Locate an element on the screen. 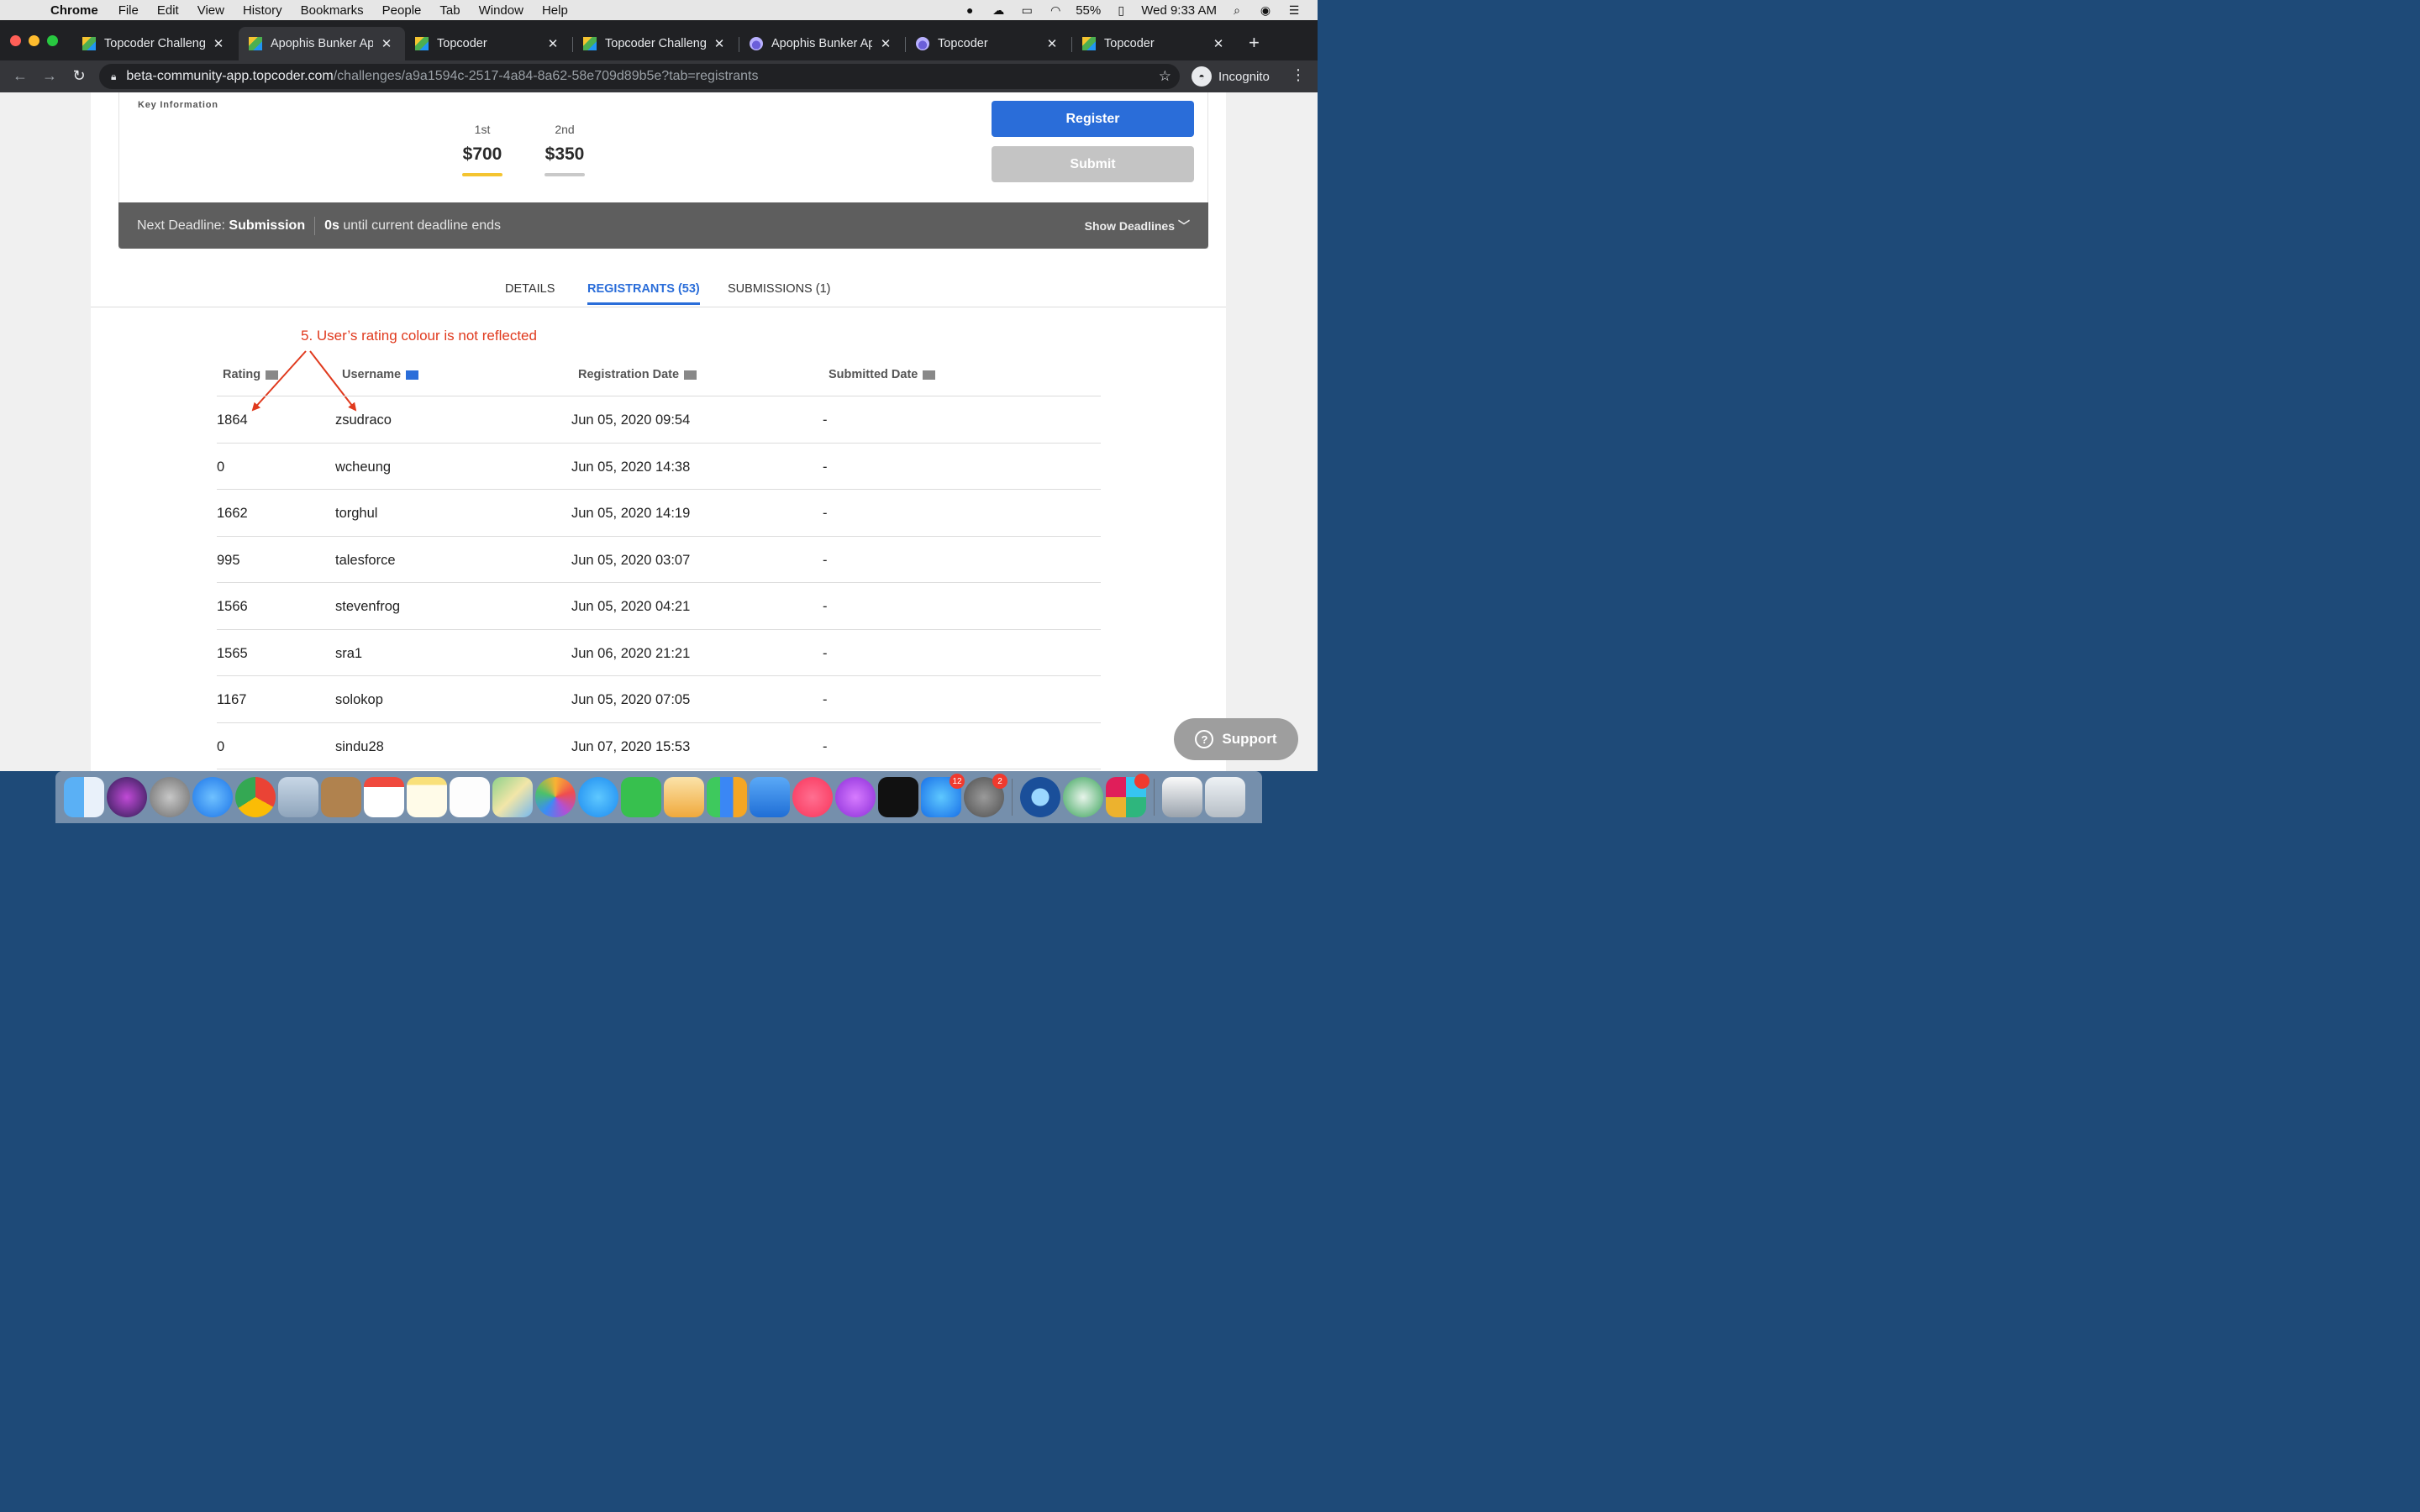 This screenshot has width=2420, height=1512. trash-icon is located at coordinates (1225, 797).